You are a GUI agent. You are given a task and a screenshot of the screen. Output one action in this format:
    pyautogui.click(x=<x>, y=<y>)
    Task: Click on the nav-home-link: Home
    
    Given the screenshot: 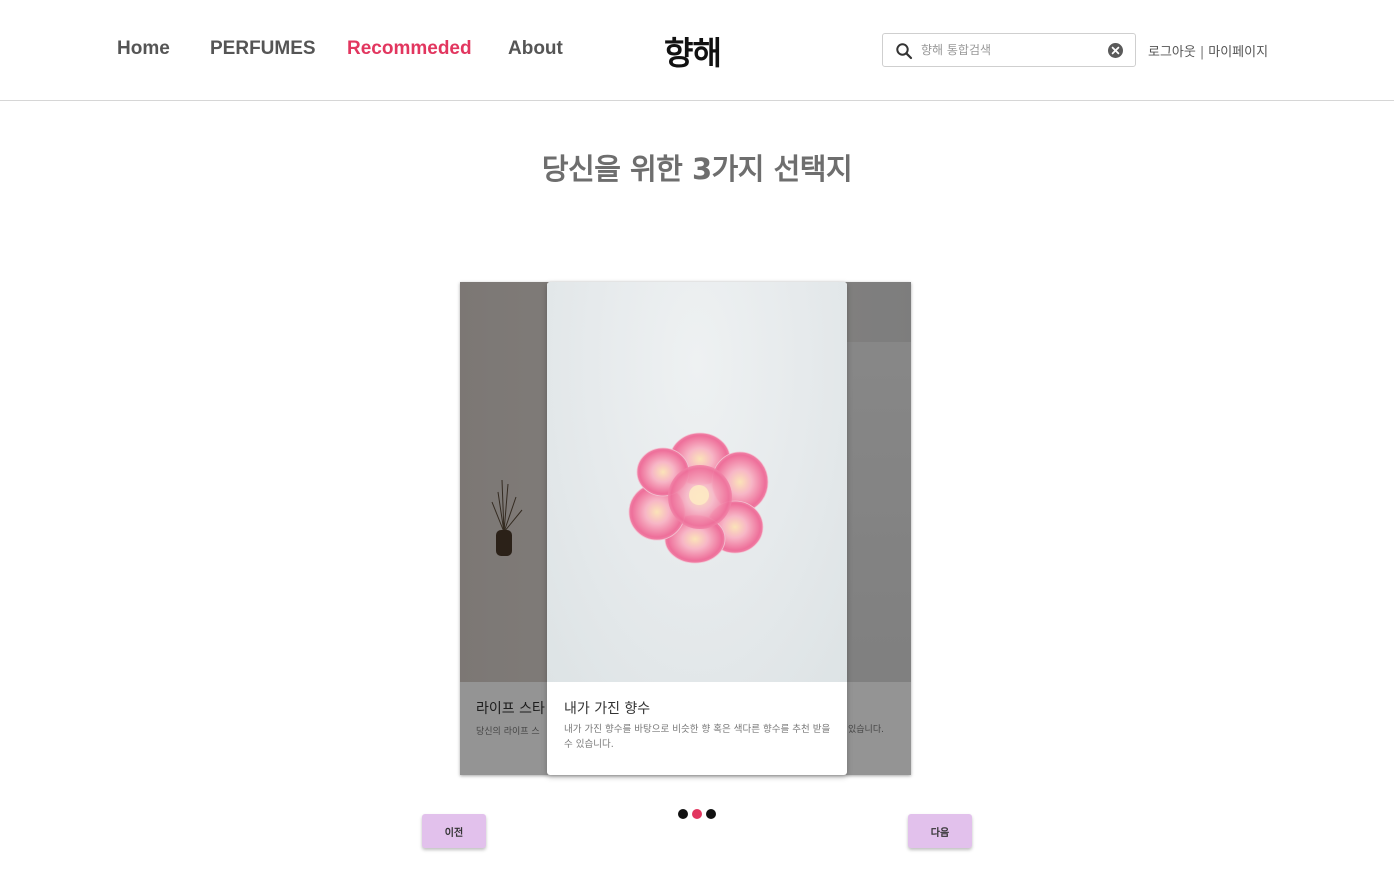 What is the action you would take?
    pyautogui.click(x=143, y=49)
    